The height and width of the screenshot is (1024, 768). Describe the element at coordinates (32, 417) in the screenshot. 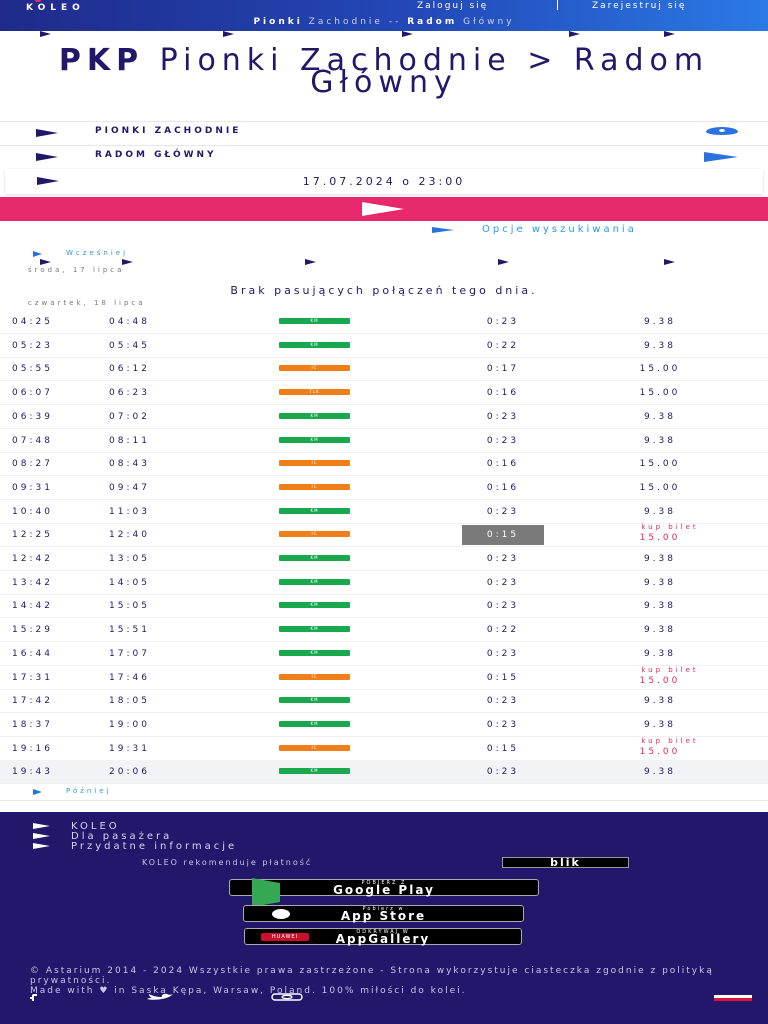

I see `departure-time: 06:39` at that location.